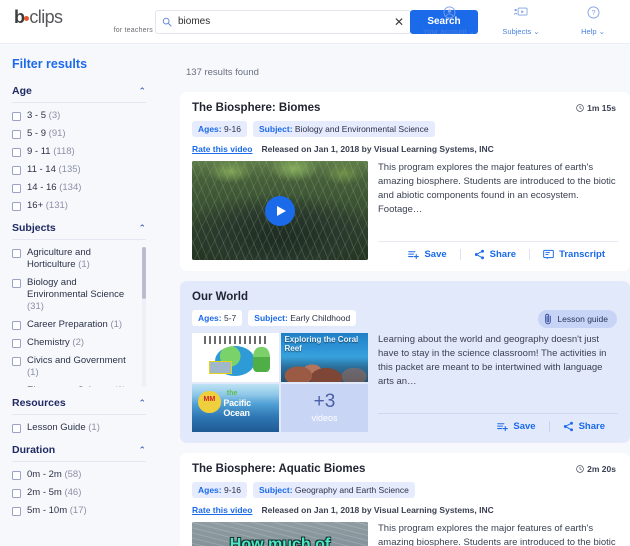 This screenshot has height=546, width=630. I want to click on option-label: 5 - 9, so click(37, 133).